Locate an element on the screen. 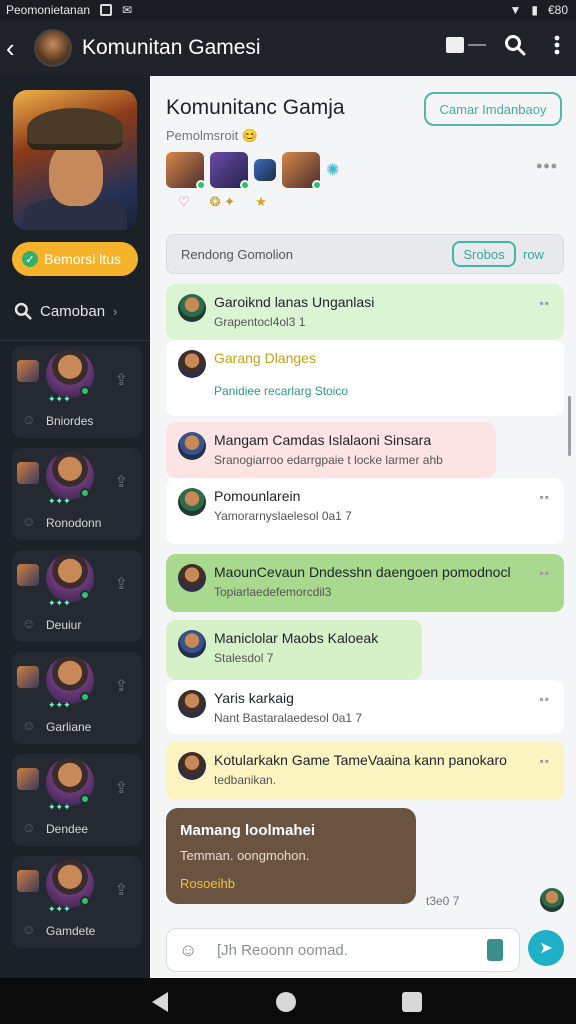 The image size is (576, 1024). friend-card: ✦✦✦ ⇪ ☺ Gamdete is located at coordinates (77, 902).